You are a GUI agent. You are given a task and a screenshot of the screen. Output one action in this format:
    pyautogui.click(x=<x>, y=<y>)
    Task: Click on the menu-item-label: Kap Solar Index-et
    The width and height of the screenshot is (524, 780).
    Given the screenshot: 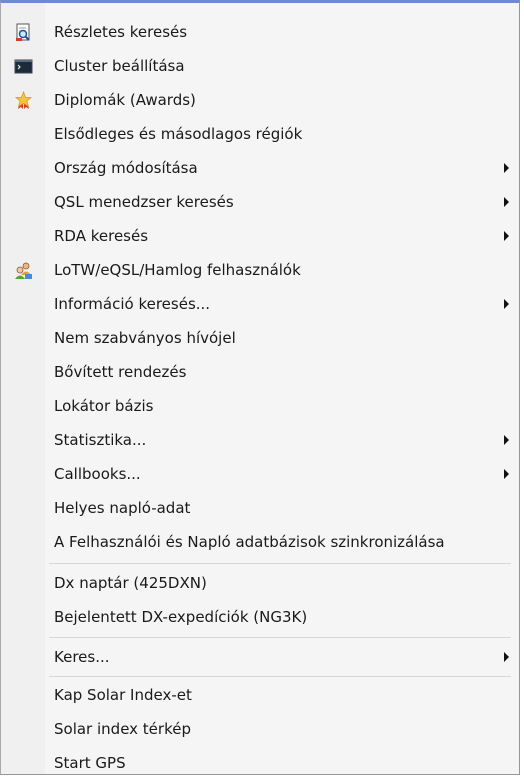 What is the action you would take?
    pyautogui.click(x=123, y=695)
    